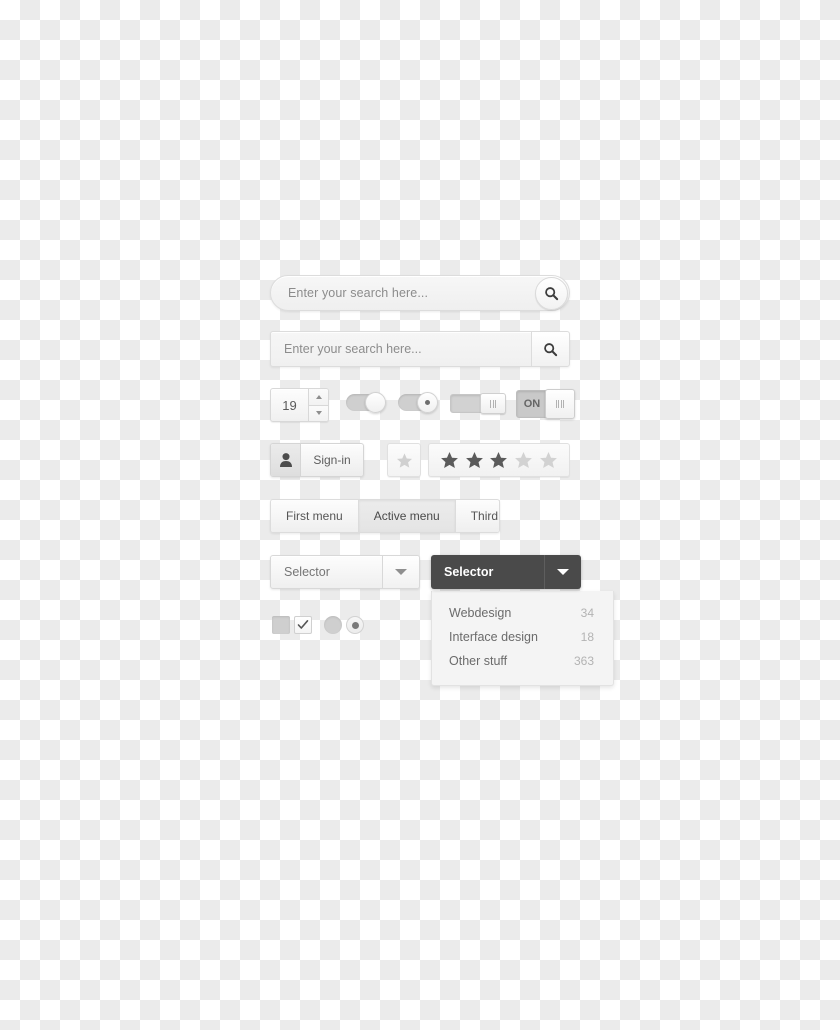  I want to click on search-button-rect, so click(550, 349).